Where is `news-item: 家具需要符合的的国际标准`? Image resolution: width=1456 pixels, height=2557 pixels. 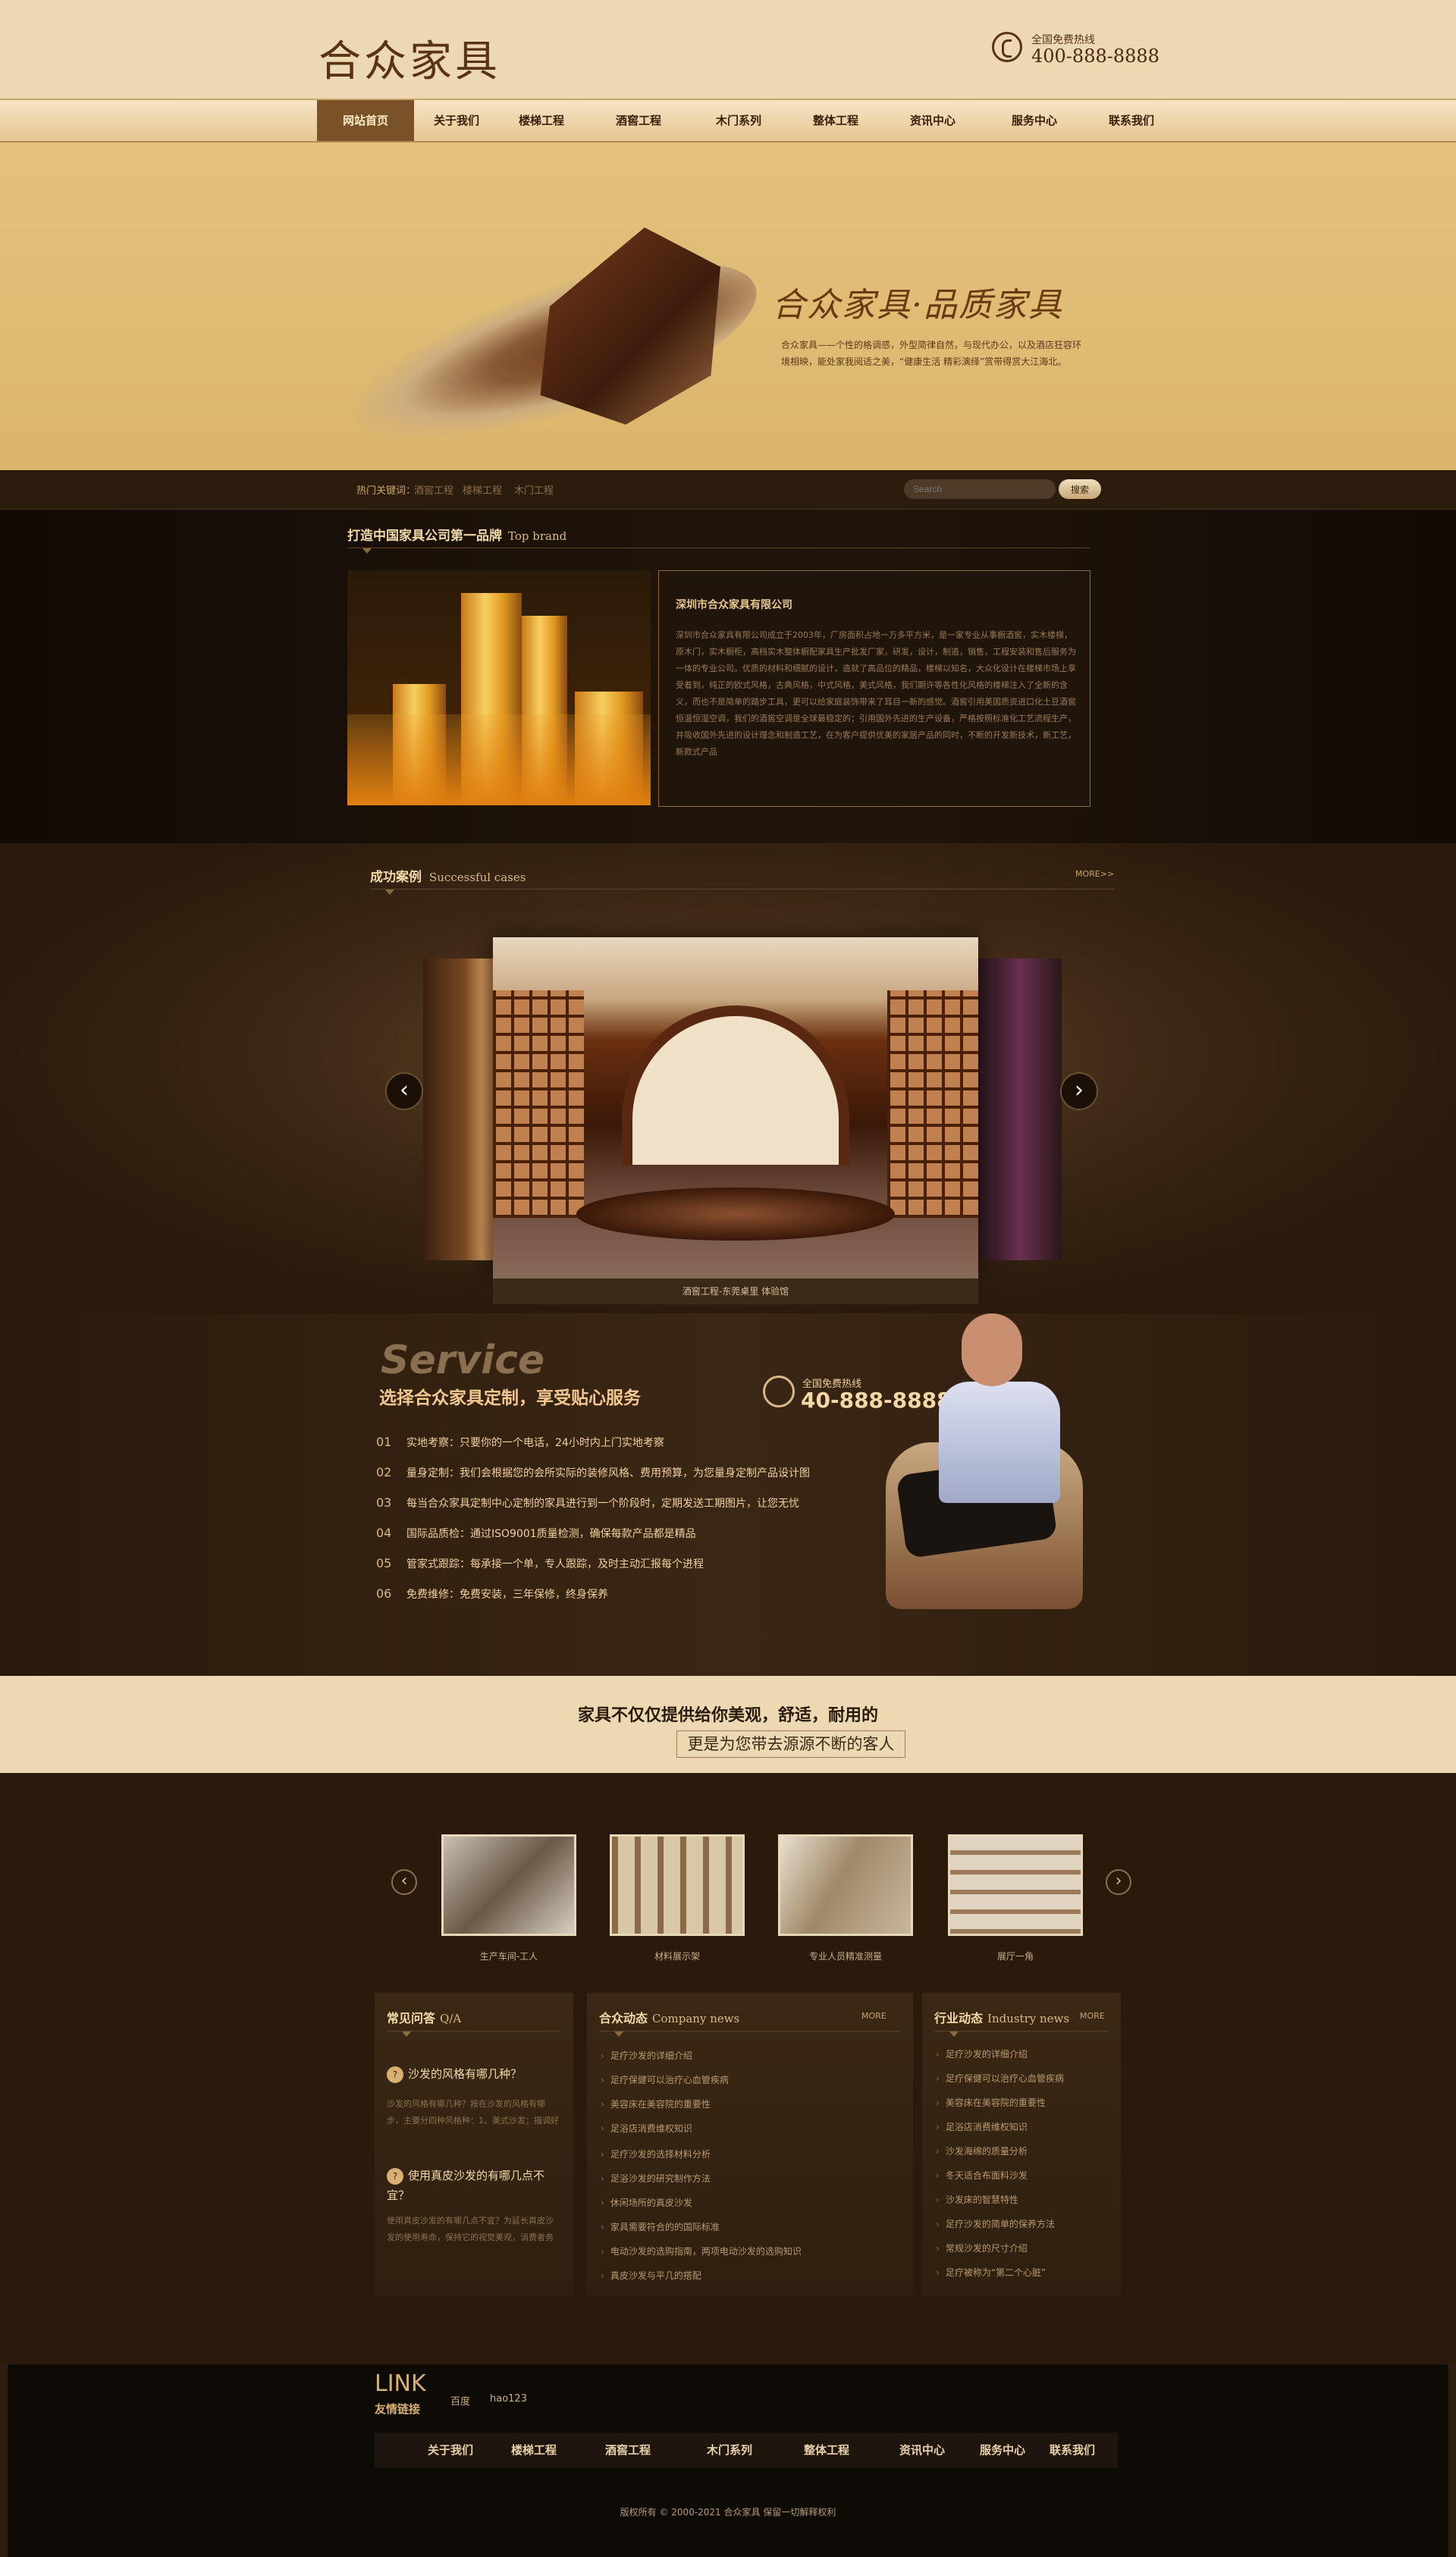 news-item: 家具需要符合的的国际标准 is located at coordinates (660, 2226).